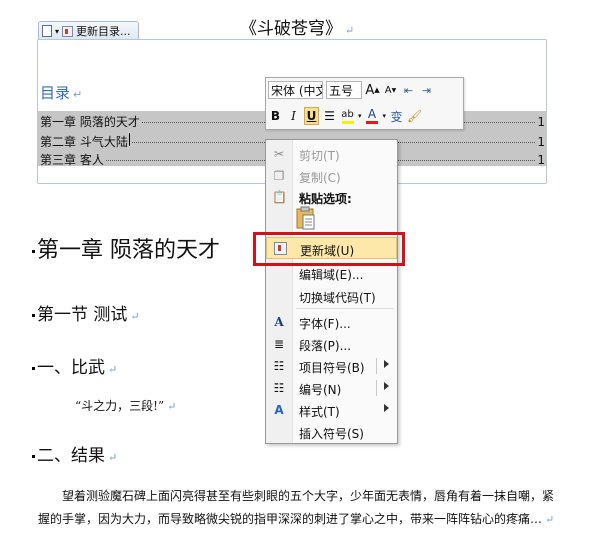  Describe the element at coordinates (291, 29) in the screenshot. I see `document-title-text: 《斗破苍穹》` at that location.